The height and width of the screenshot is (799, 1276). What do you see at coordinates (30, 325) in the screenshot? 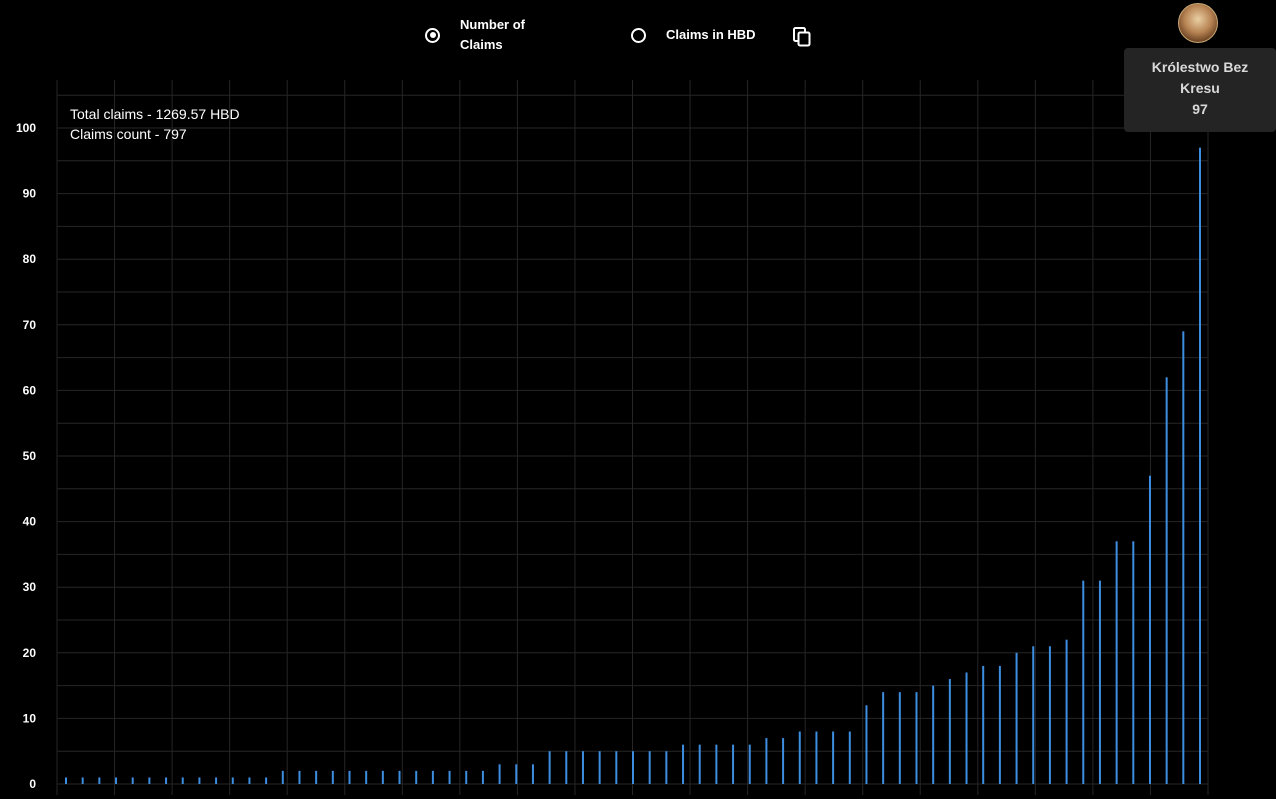
I see `y-tick-label: 70` at bounding box center [30, 325].